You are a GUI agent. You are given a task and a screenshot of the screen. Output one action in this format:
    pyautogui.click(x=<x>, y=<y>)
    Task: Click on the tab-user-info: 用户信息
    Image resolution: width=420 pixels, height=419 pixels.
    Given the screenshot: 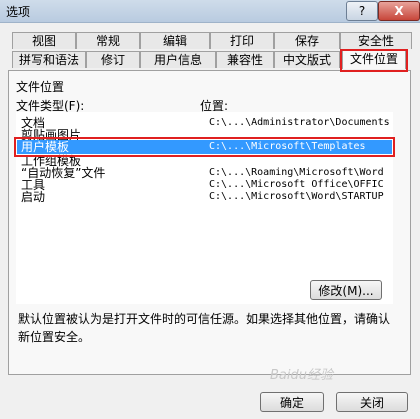 What is the action you would take?
    pyautogui.click(x=178, y=59)
    